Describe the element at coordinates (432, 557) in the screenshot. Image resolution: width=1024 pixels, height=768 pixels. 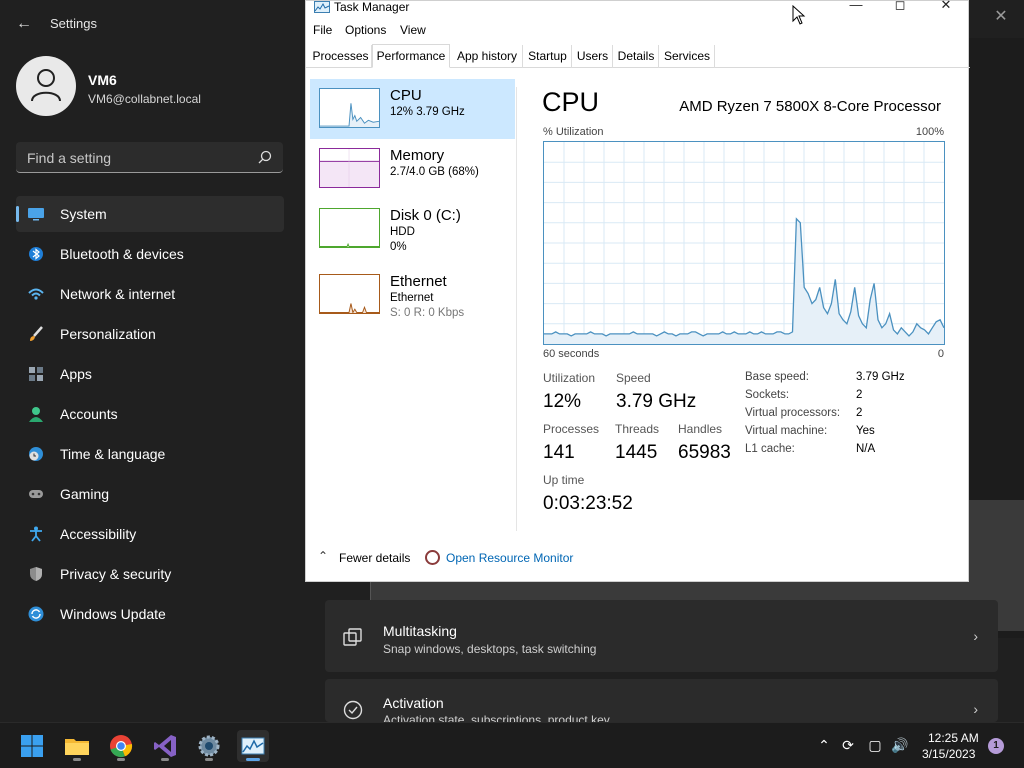
I see `resource-monitor-icon` at that location.